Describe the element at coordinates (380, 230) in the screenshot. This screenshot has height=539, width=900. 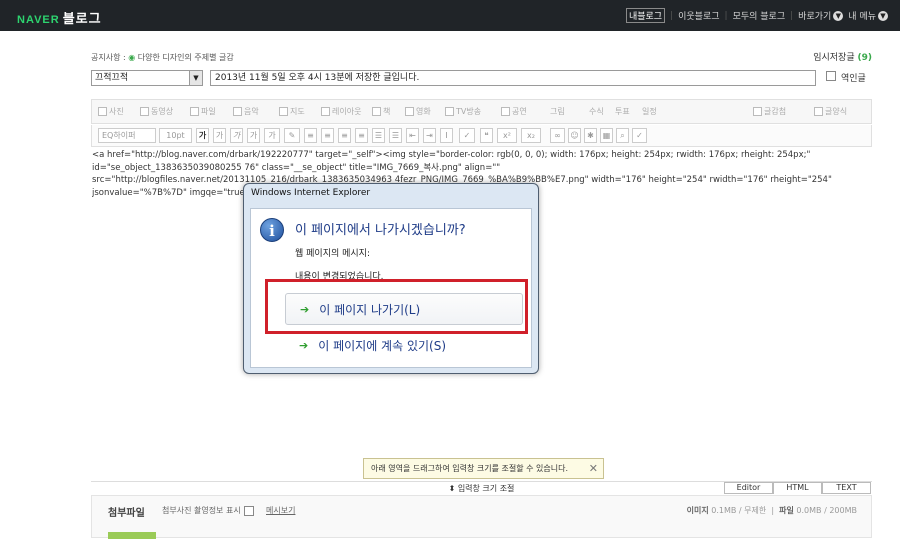
I see `dialog-heading: 이 페이지에서 나가시겠습니까?` at that location.